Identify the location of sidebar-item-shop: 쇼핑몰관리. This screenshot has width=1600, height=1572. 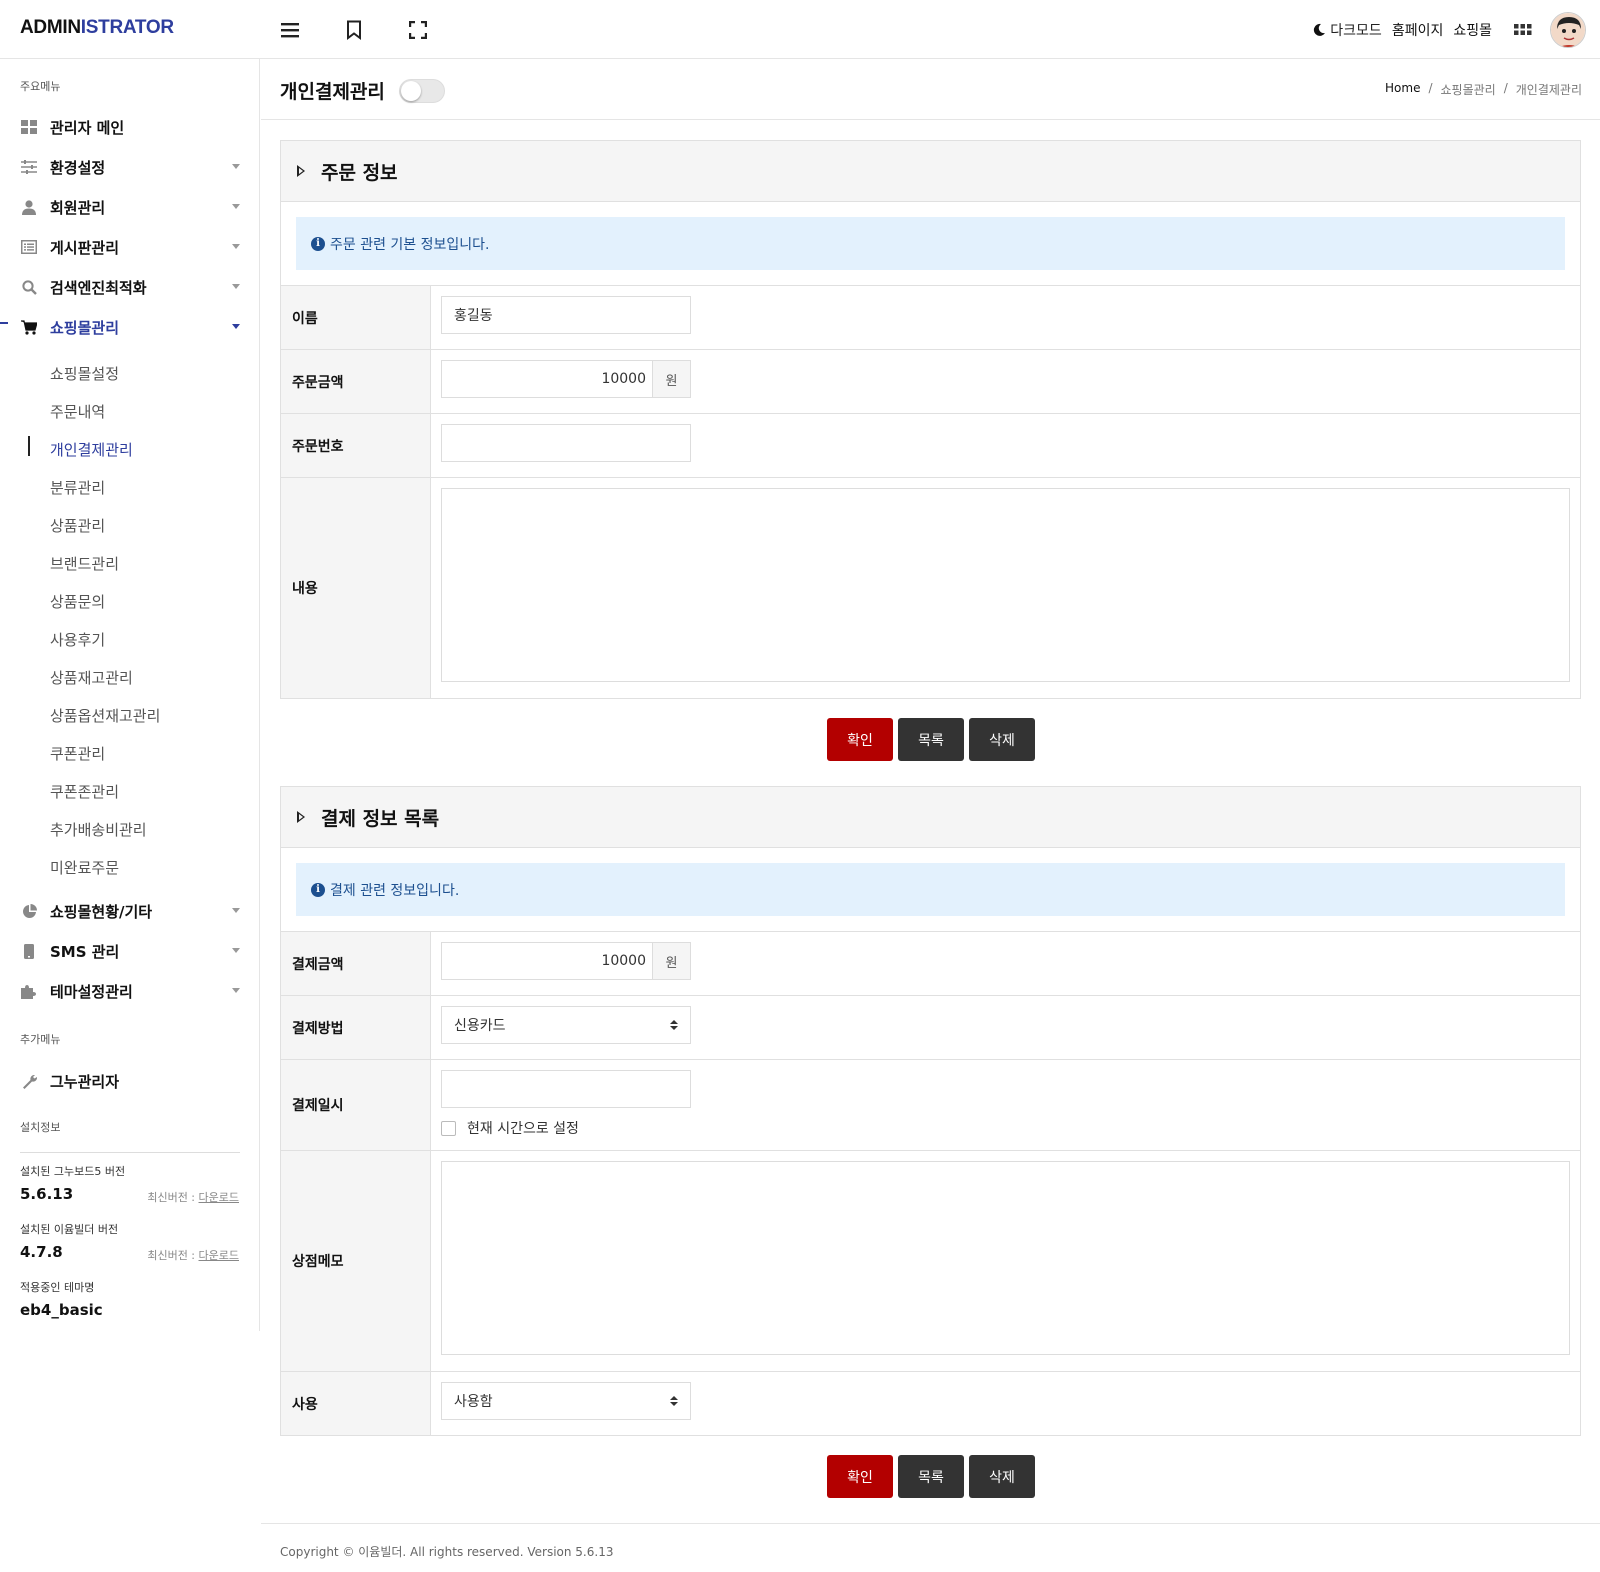
(130, 327).